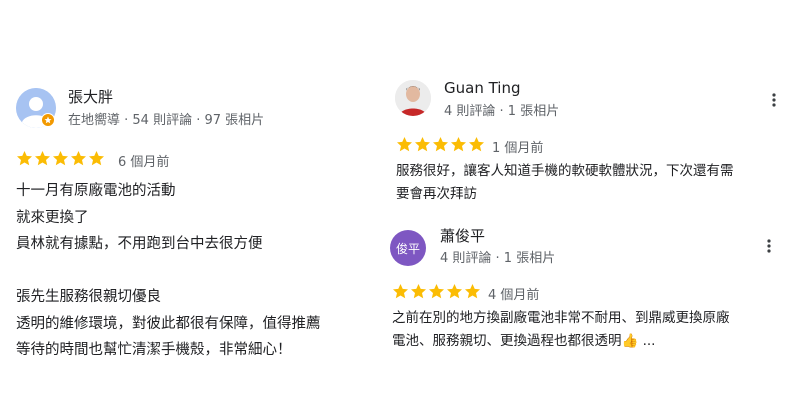 Image resolution: width=800 pixels, height=400 pixels. I want to click on review-time: 1 個月前, so click(518, 148).